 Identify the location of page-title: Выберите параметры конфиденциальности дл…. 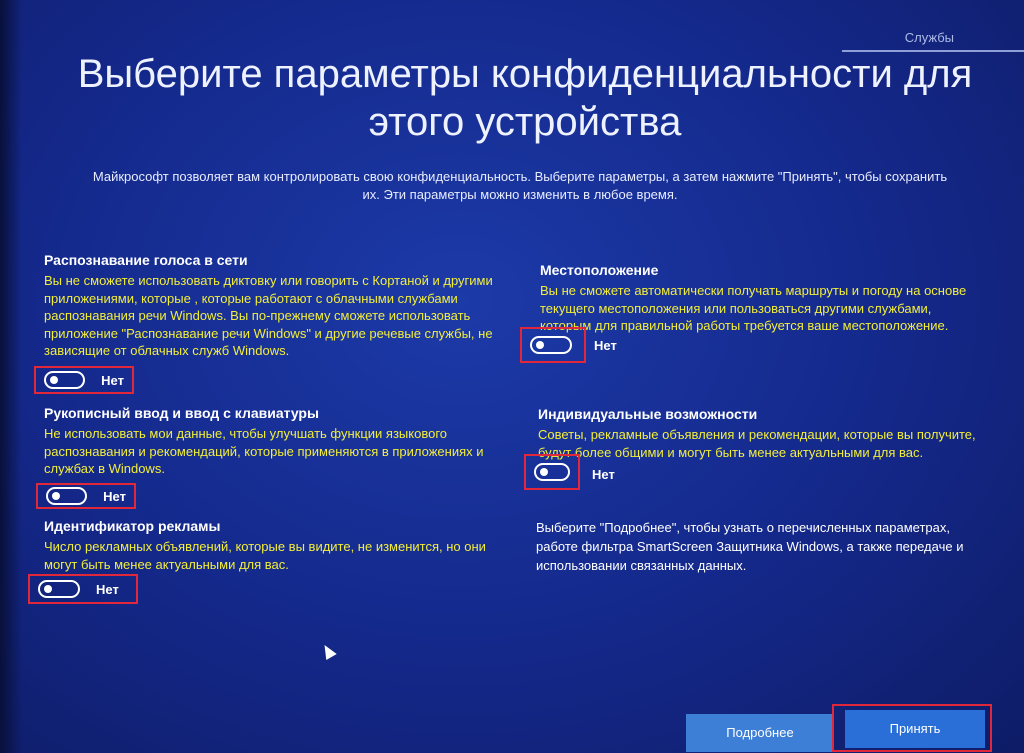
(525, 98).